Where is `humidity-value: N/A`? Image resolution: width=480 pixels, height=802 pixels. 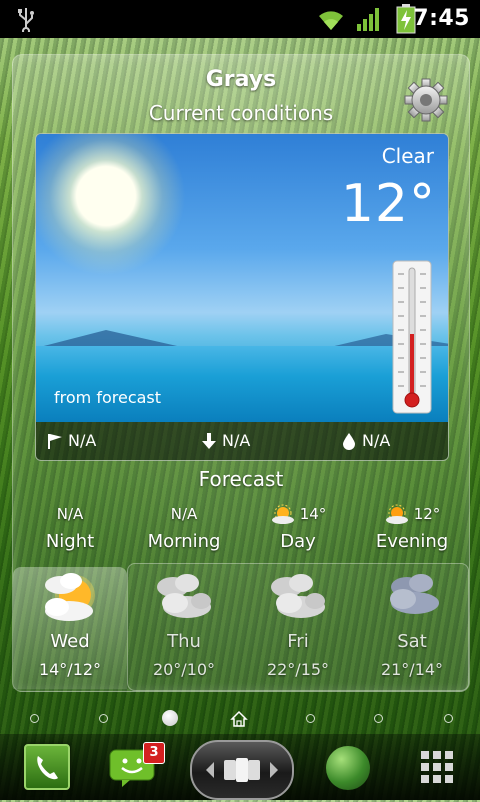 humidity-value: N/A is located at coordinates (376, 440).